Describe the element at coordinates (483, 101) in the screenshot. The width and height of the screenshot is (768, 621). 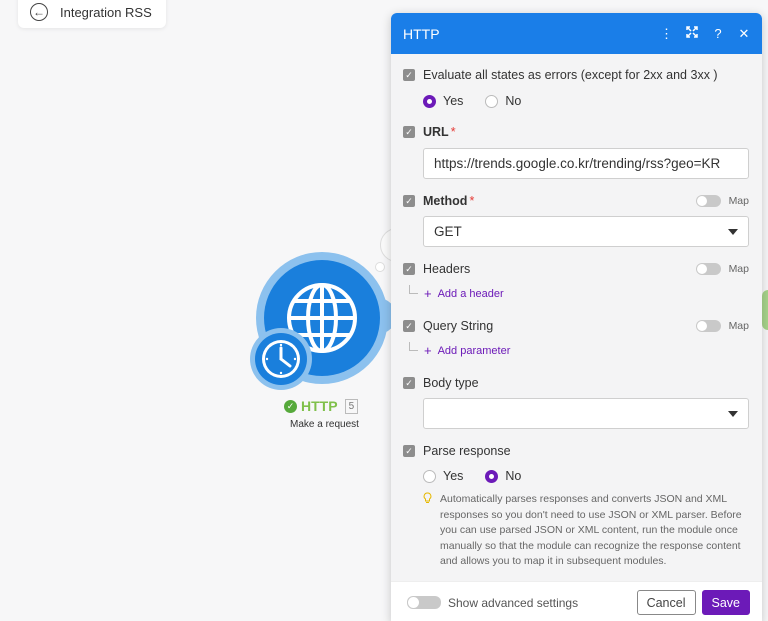
I see `evaluate-errors-options: Yes No` at that location.